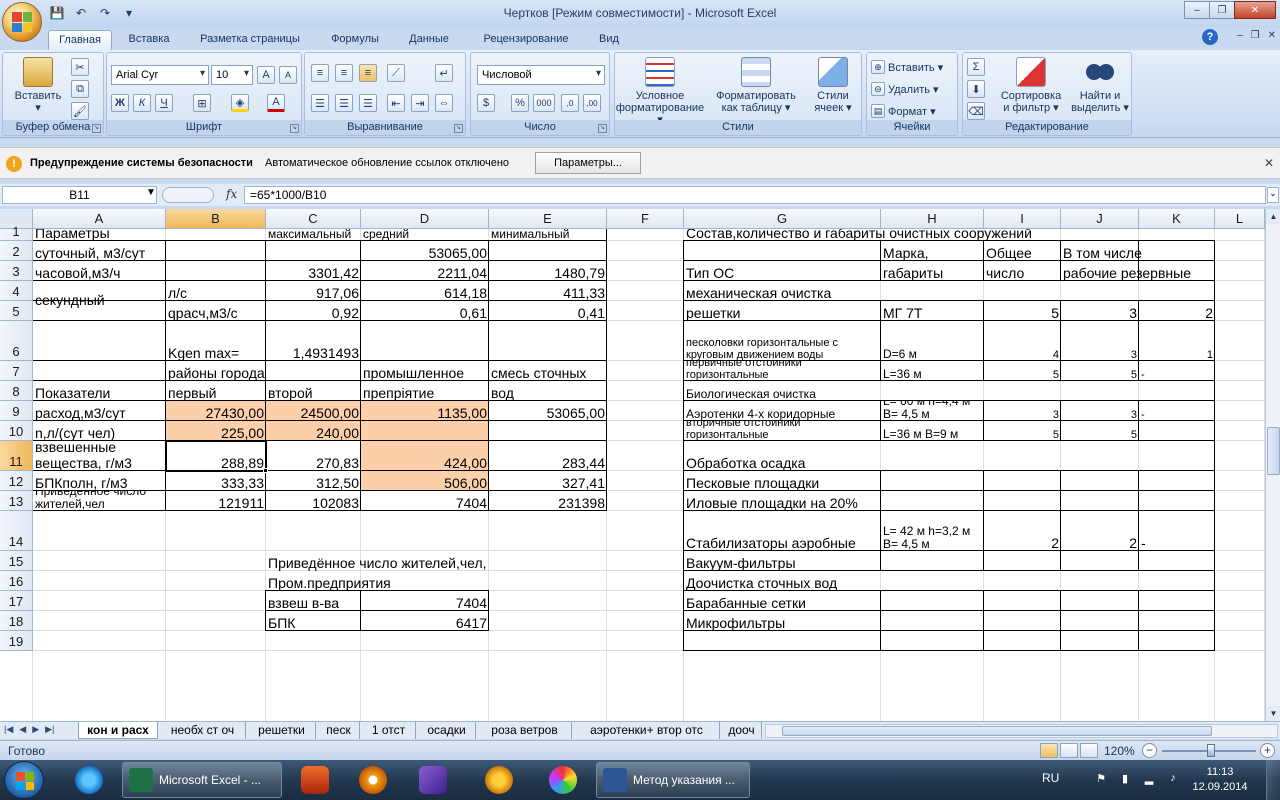 Image resolution: width=1280 pixels, height=800 pixels. Describe the element at coordinates (99, 431) in the screenshot. I see `cell-a10: n,л/(сут чел)` at that location.